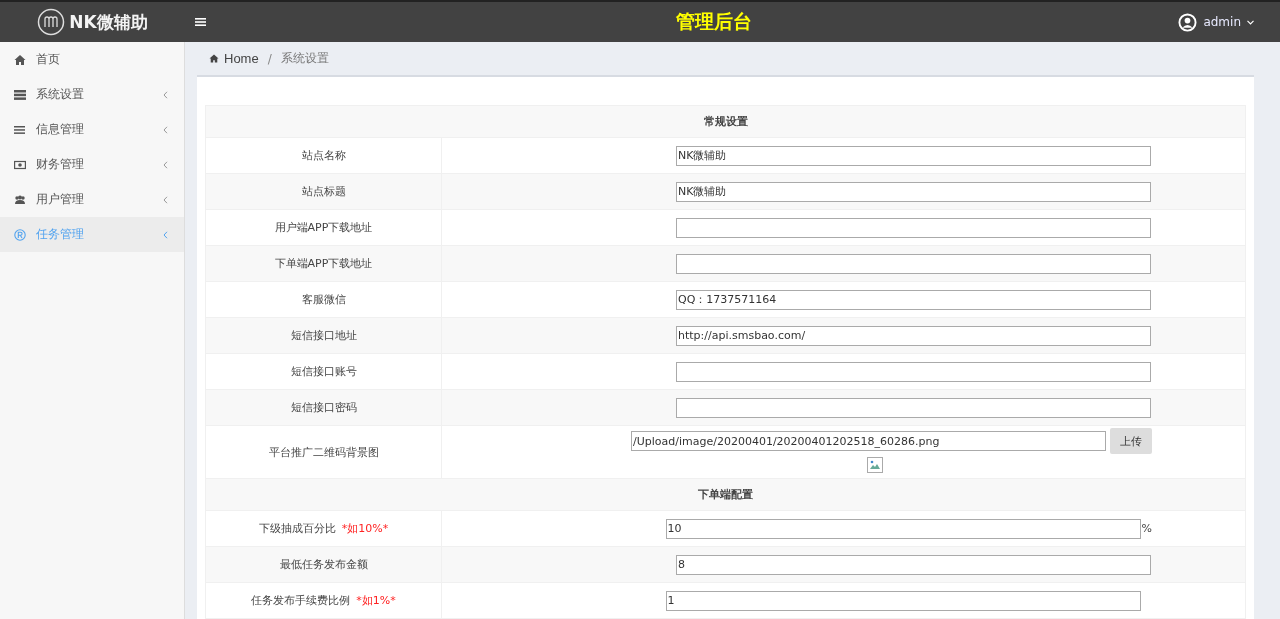 The width and height of the screenshot is (1280, 619). Describe the element at coordinates (323, 335) in the screenshot. I see `field-label: 短信接口地址` at that location.